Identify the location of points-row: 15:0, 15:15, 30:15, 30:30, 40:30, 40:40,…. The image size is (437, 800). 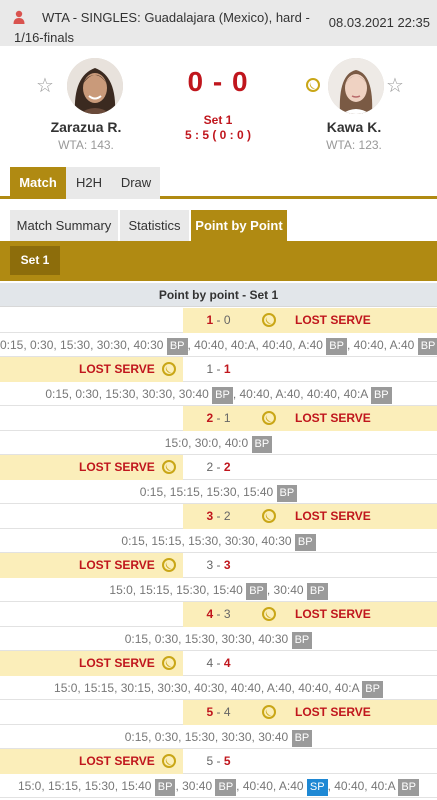
(218, 688).